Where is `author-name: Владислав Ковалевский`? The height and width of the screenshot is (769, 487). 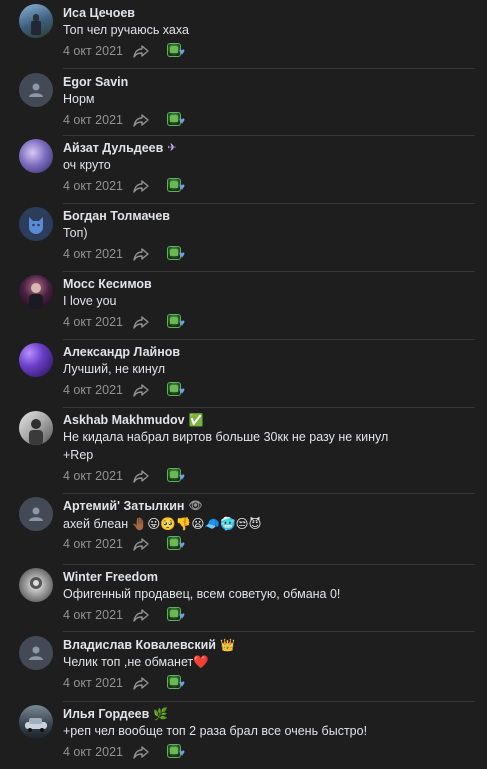
author-name: Владислав Ковалевский is located at coordinates (139, 645).